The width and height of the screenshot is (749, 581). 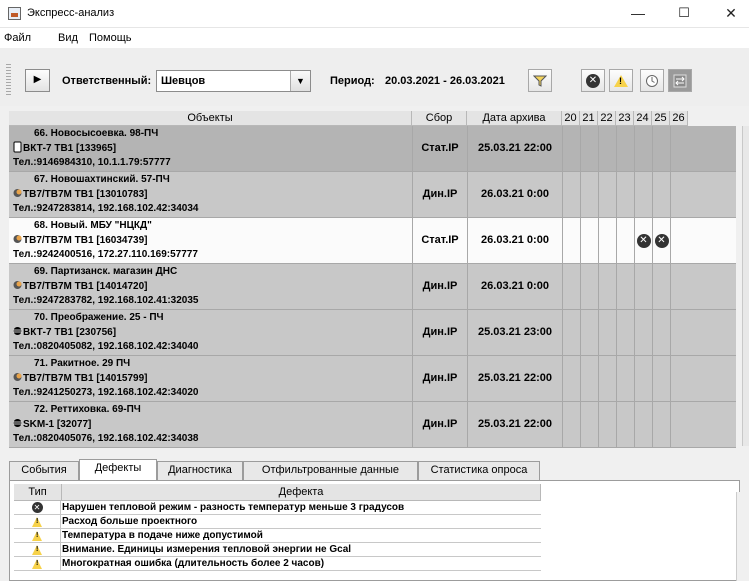 What do you see at coordinates (233, 81) in the screenshot?
I see `responsible-combo: Шевцов ▼` at bounding box center [233, 81].